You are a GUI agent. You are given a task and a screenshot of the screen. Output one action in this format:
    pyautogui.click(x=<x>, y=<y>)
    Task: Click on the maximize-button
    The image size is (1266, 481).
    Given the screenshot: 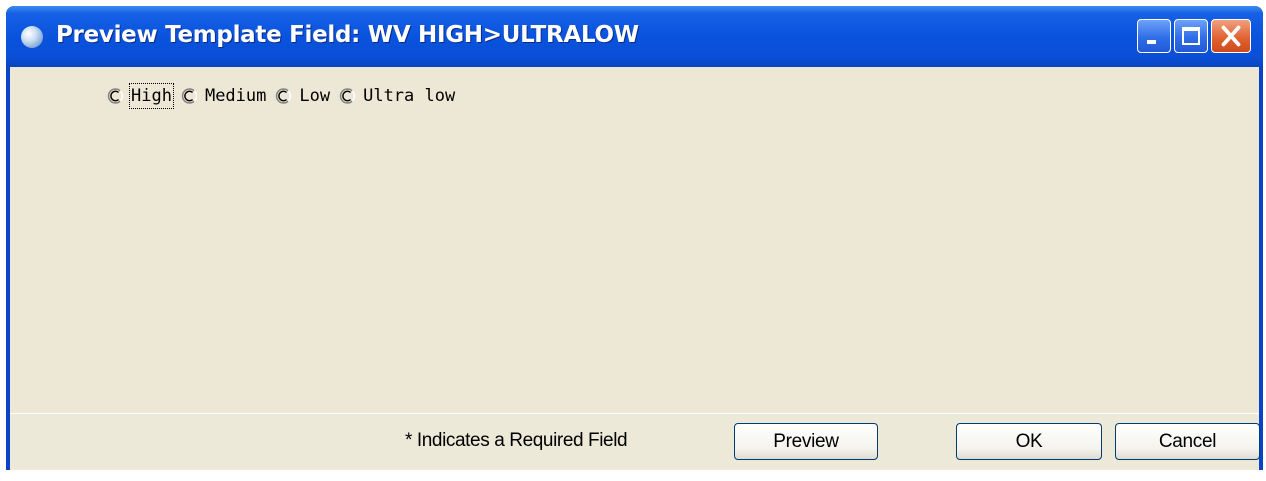 What is the action you would take?
    pyautogui.click(x=1191, y=36)
    